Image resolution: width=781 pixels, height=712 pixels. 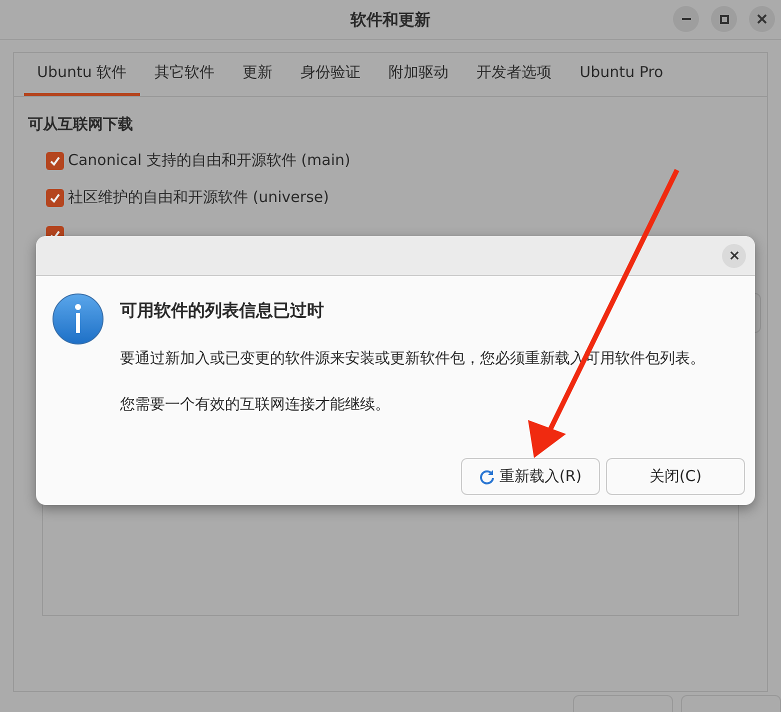 I want to click on option-label: Canonical 支持的自由和开源软件 (main), so click(x=209, y=161).